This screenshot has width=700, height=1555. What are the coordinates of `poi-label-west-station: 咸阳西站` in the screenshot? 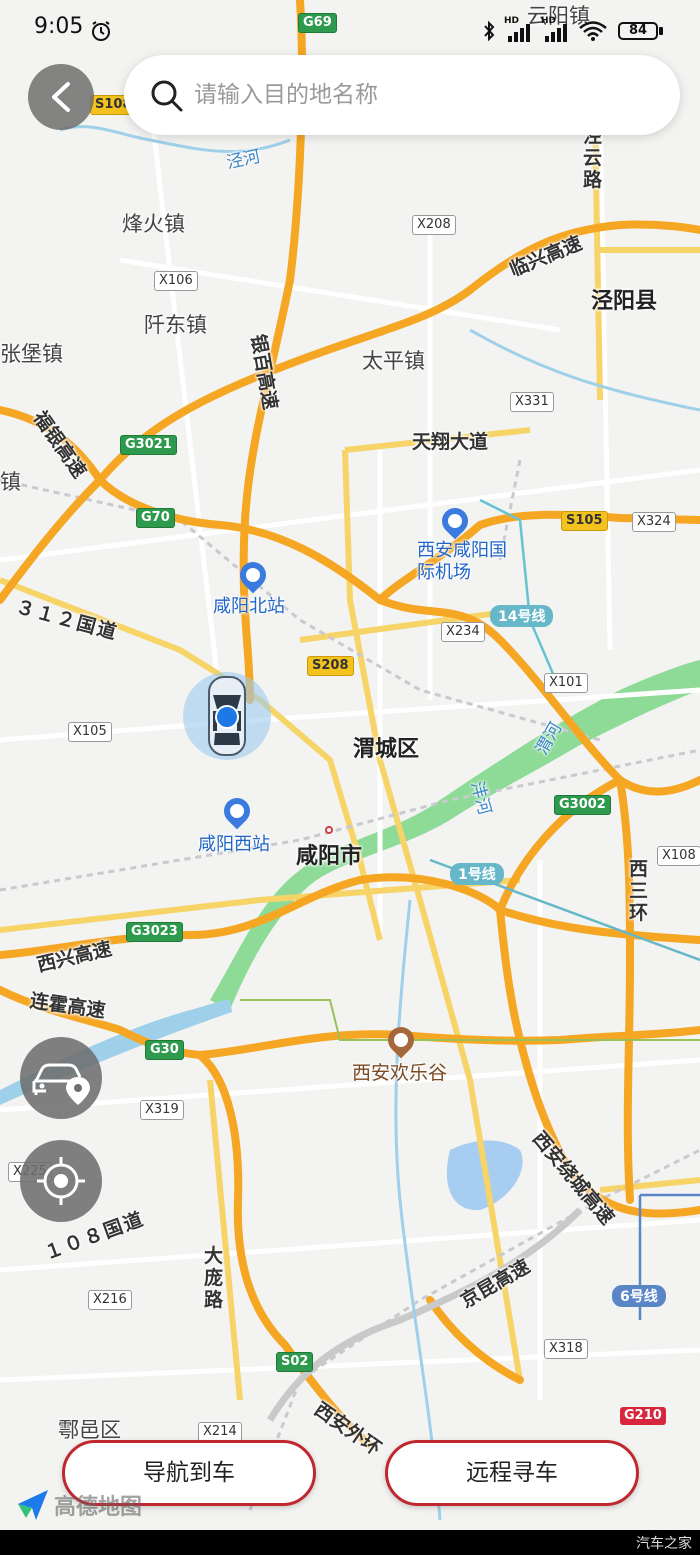 It's located at (234, 844).